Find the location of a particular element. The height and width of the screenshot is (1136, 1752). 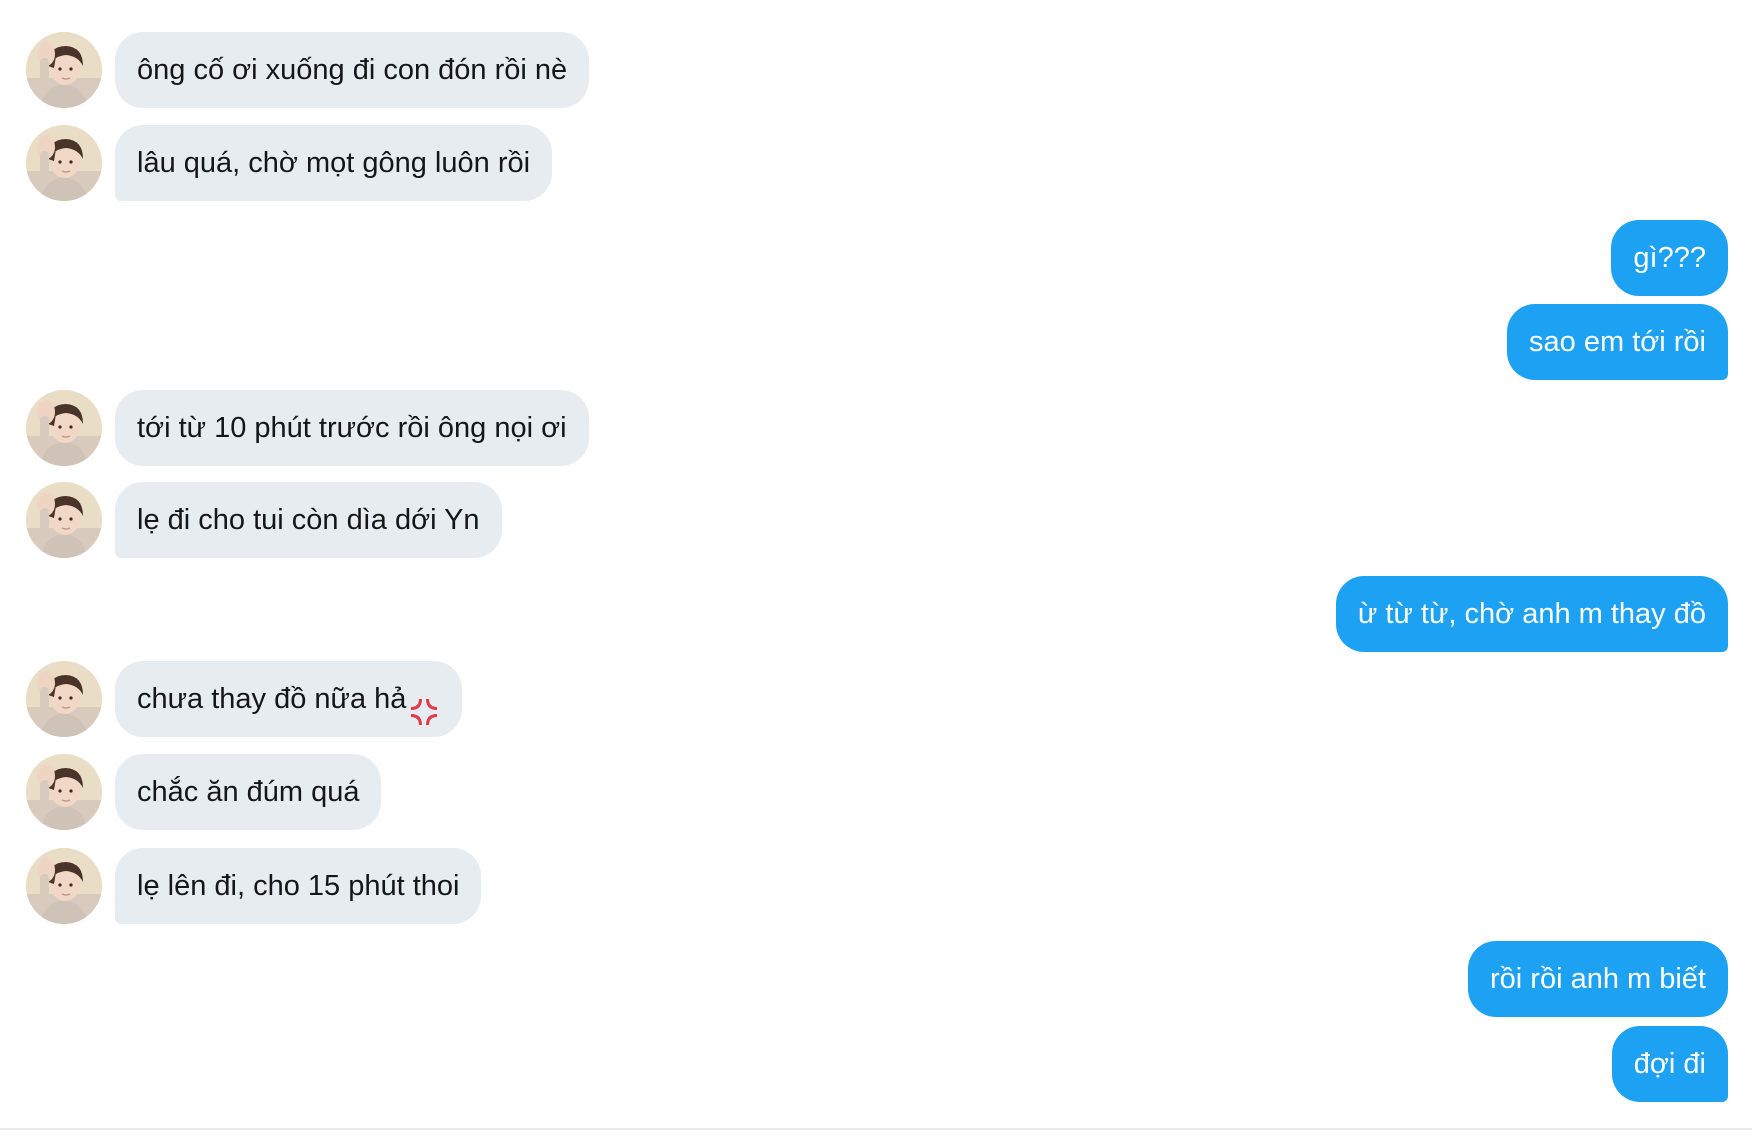

message-row: chắc ăn đúm quá is located at coordinates (876, 792).